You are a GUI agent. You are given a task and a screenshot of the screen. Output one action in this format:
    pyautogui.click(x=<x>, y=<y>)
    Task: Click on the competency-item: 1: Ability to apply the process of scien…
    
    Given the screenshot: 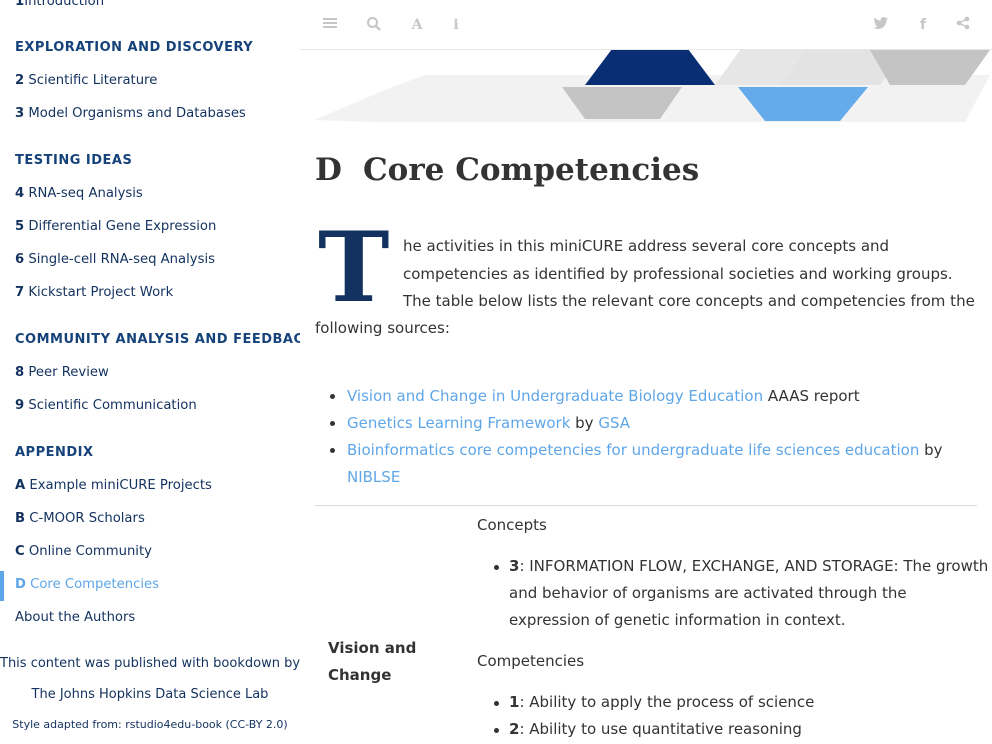 What is the action you would take?
    pyautogui.click(x=661, y=702)
    